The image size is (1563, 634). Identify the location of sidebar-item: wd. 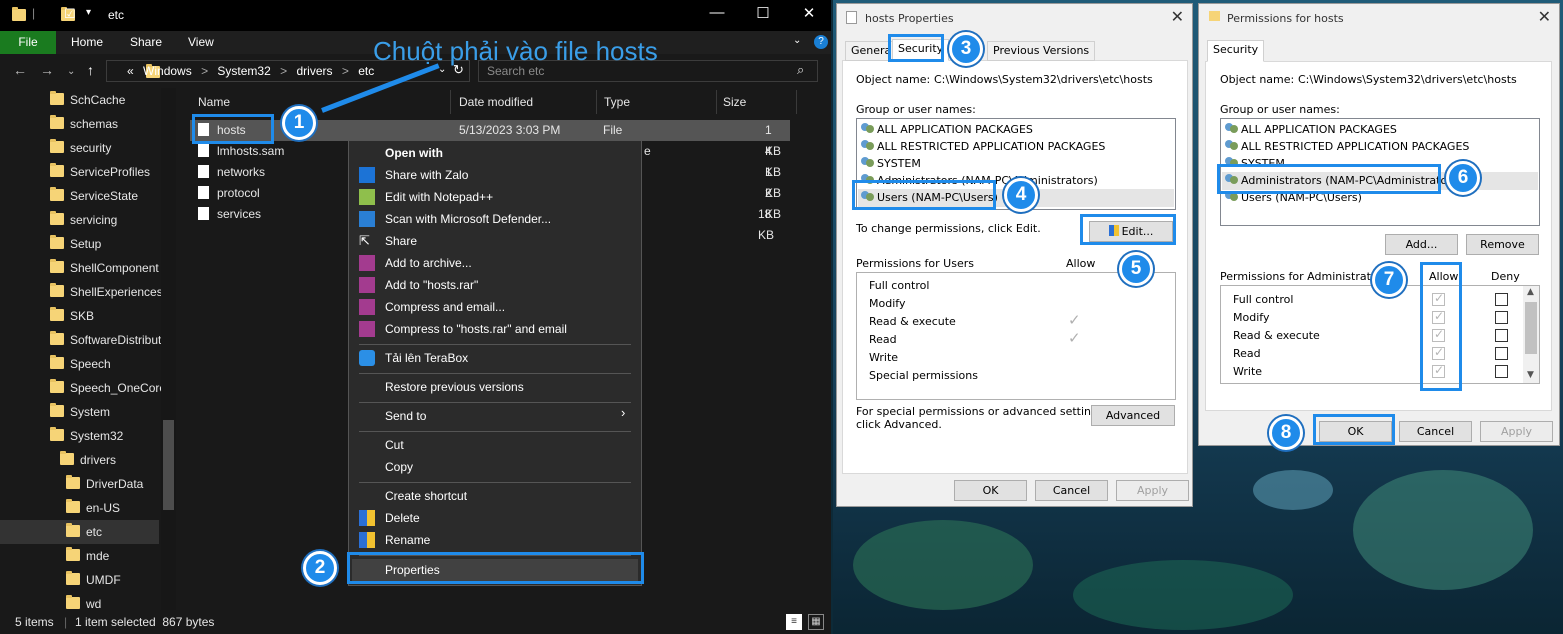
(83, 601).